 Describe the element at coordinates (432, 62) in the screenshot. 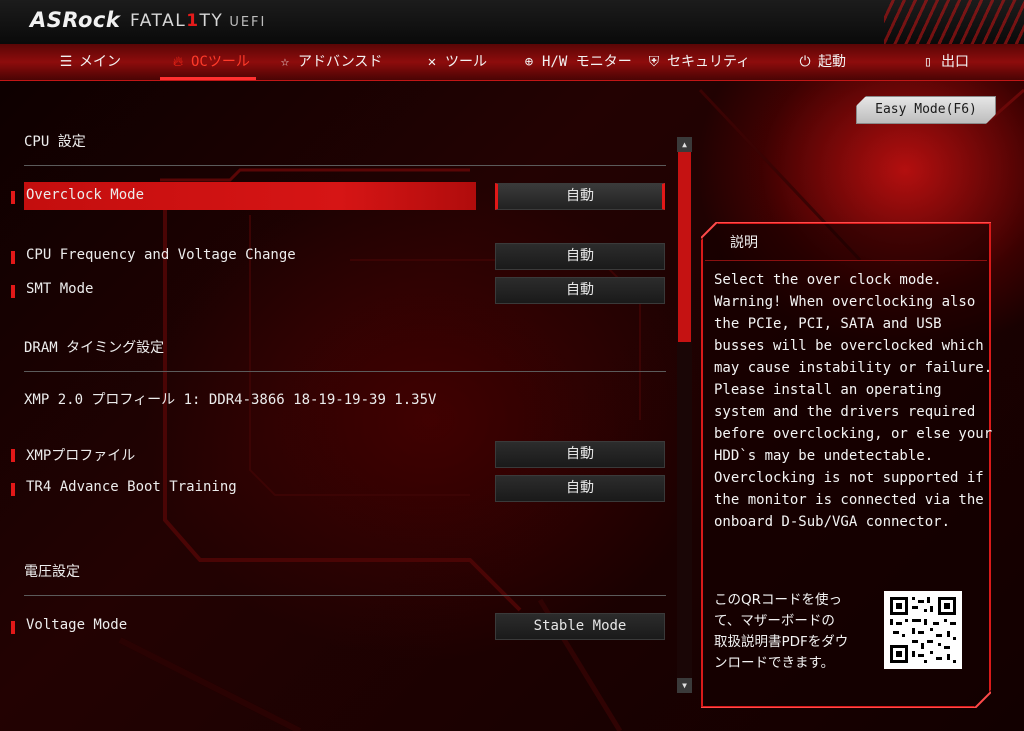

I see `tools-icon: ✕` at that location.